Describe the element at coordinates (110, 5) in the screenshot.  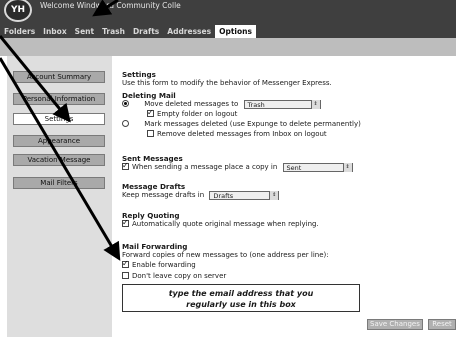
I see `welcome-text: Welcome Windward Community Colle` at that location.